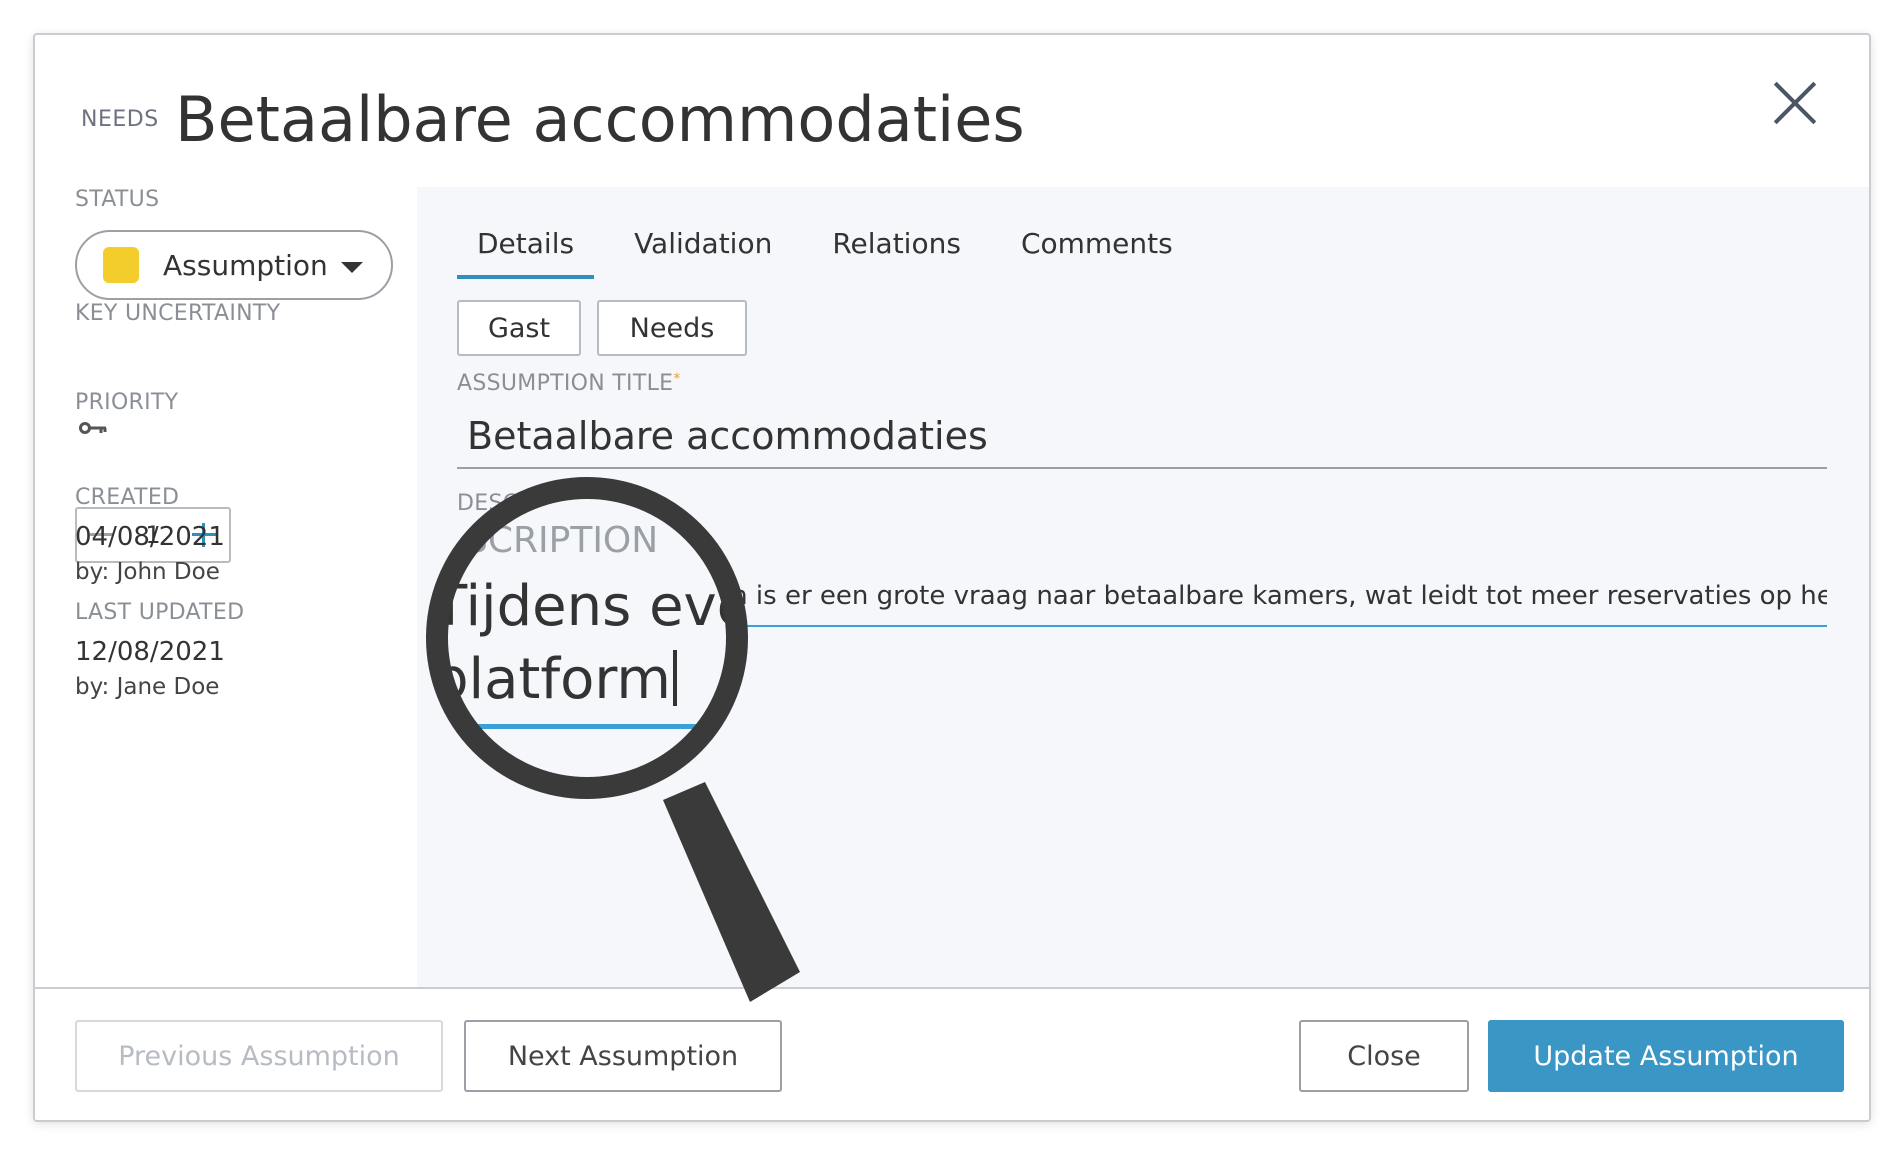 The width and height of the screenshot is (1904, 1154). What do you see at coordinates (519, 328) in the screenshot?
I see `tag-chip-gast: Gast` at bounding box center [519, 328].